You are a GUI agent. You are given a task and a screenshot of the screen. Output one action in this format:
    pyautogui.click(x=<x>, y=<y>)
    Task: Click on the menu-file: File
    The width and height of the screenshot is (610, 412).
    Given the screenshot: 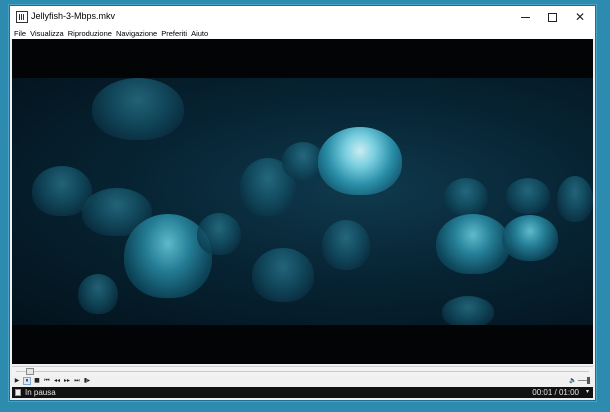 What is the action you would take?
    pyautogui.click(x=20, y=33)
    